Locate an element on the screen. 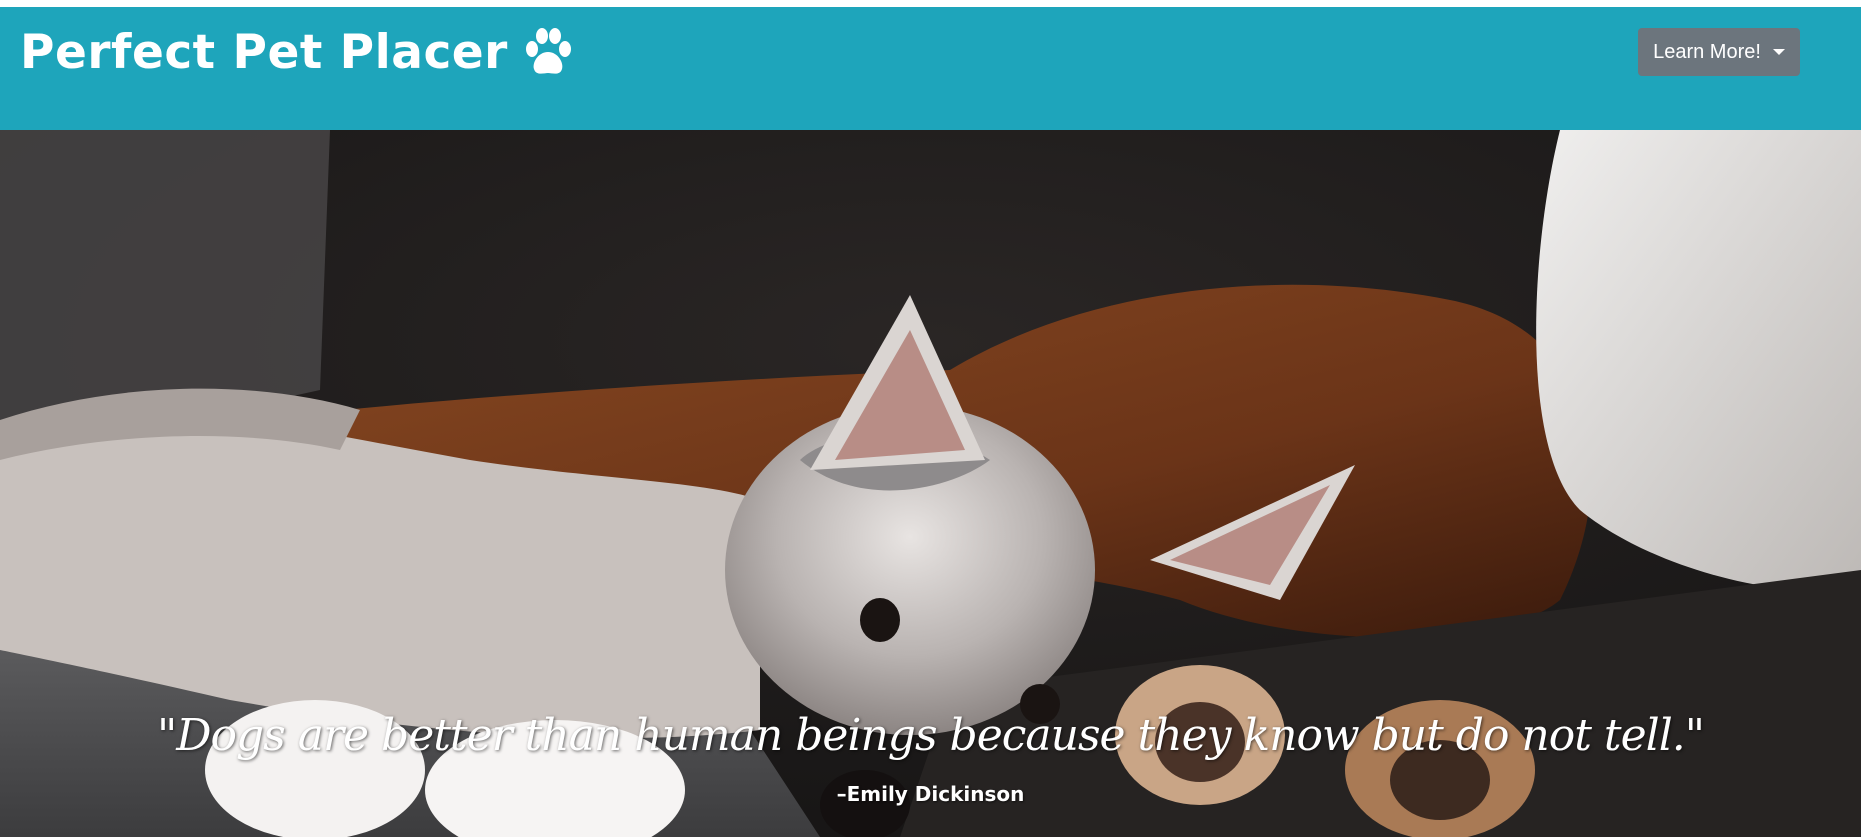 This screenshot has width=1861, height=837. learn-more-label: Learn More! is located at coordinates (1707, 51).